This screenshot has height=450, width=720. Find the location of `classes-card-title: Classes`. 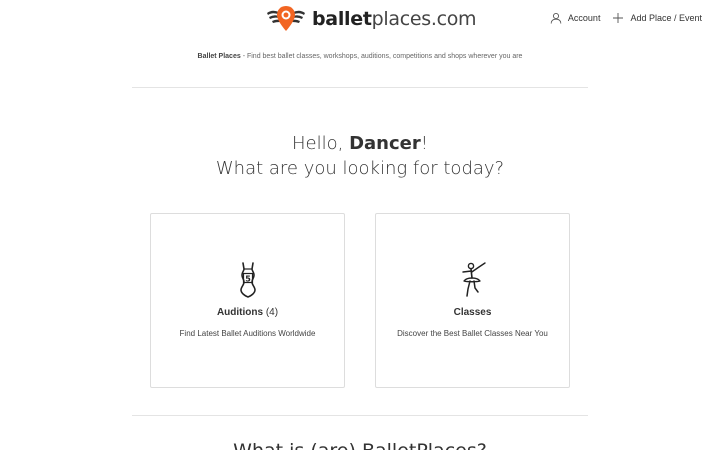

classes-card-title: Classes is located at coordinates (472, 312).